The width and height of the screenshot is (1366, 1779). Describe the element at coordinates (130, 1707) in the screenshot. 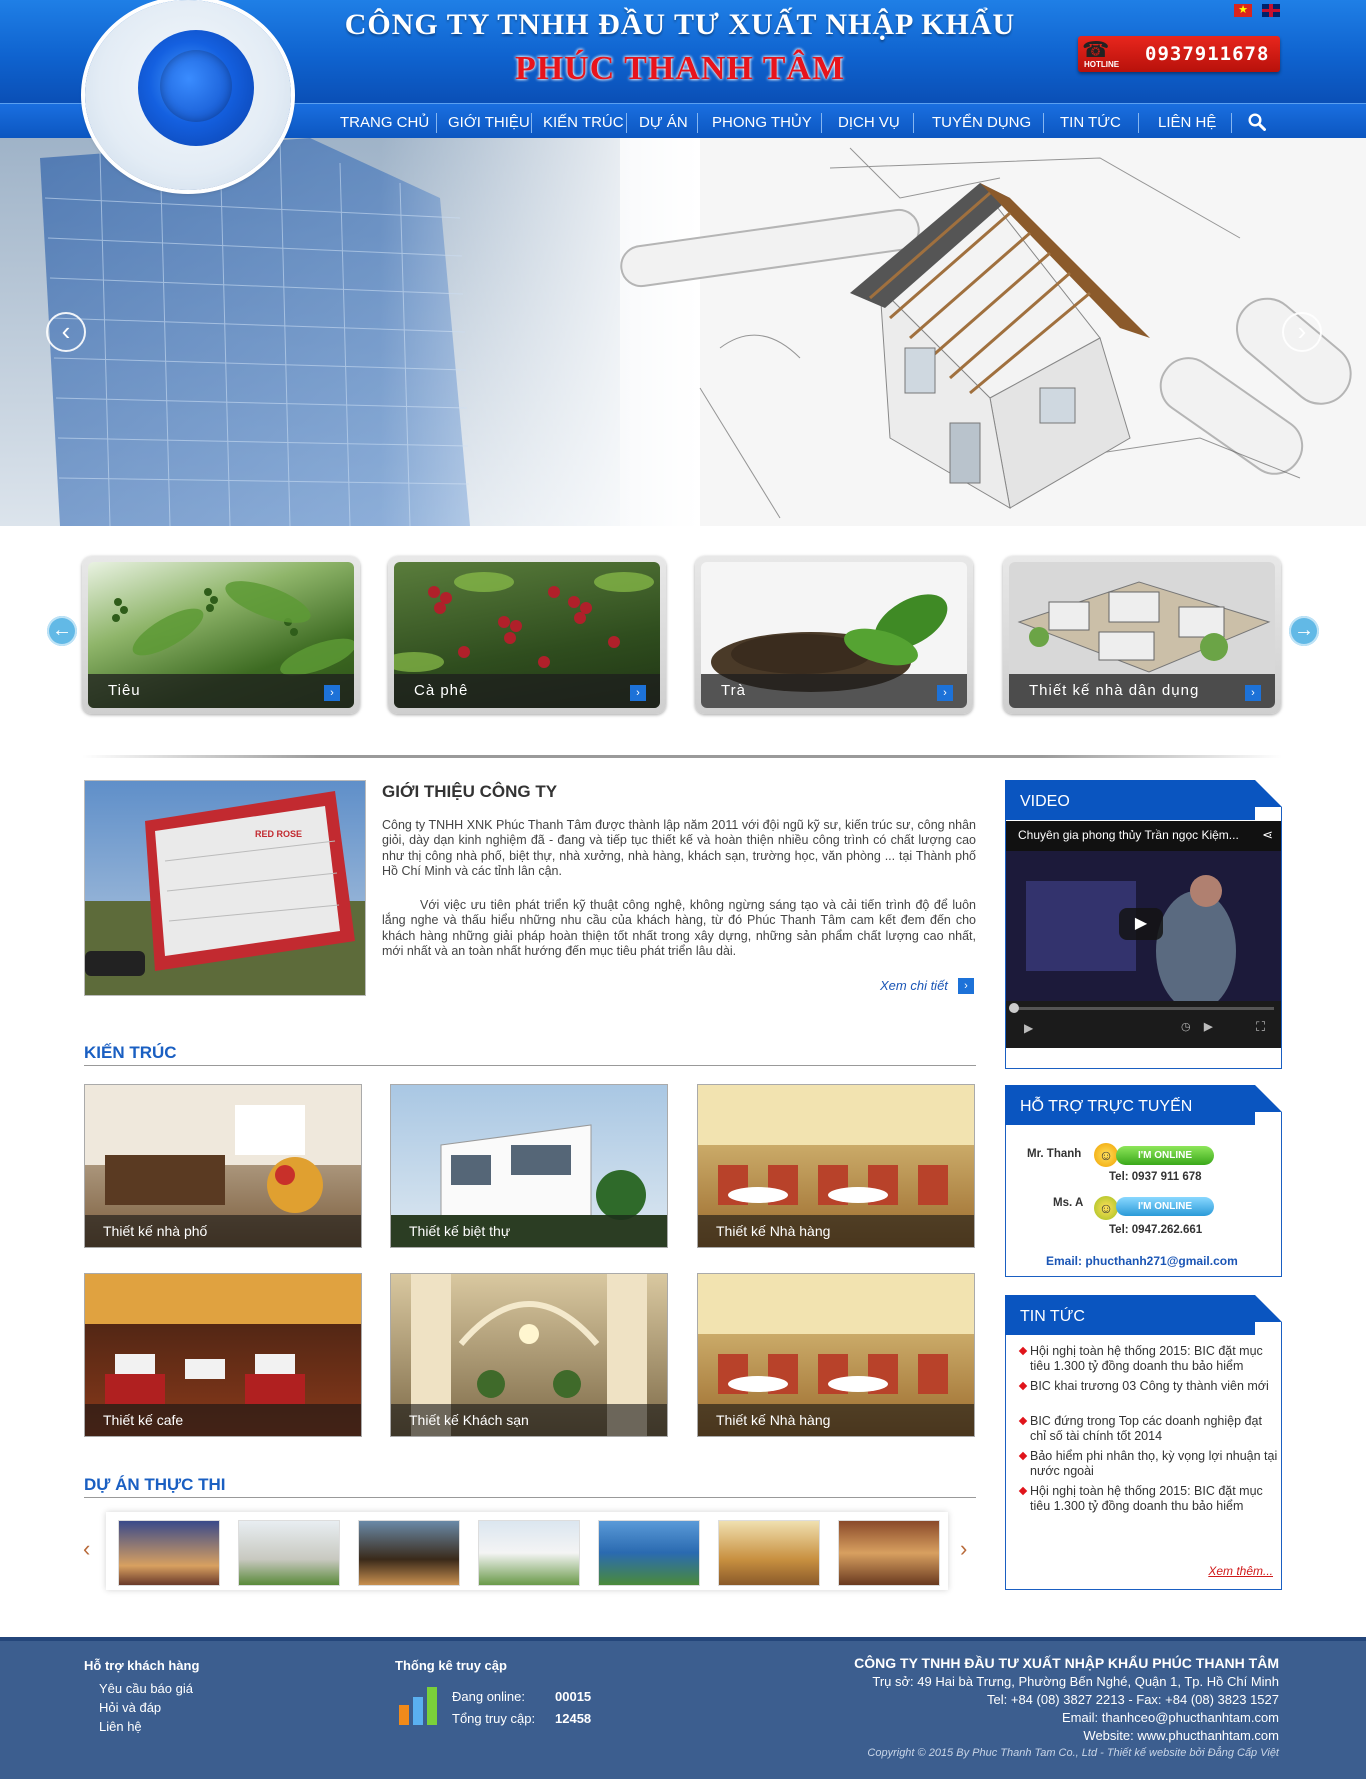

I see `footer-link-faq: Hỏi và đáp` at that location.